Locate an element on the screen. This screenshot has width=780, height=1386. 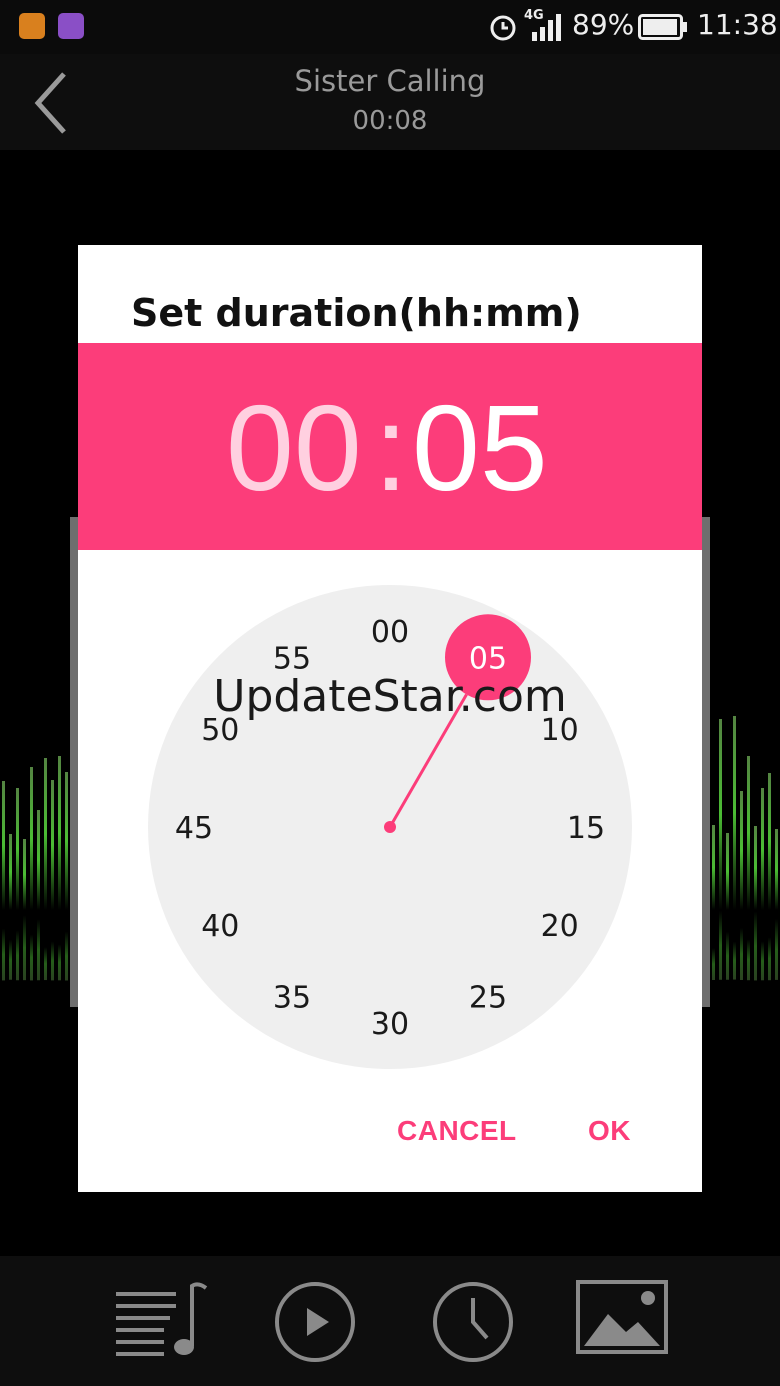
signal-icon is located at coordinates (546, 27).